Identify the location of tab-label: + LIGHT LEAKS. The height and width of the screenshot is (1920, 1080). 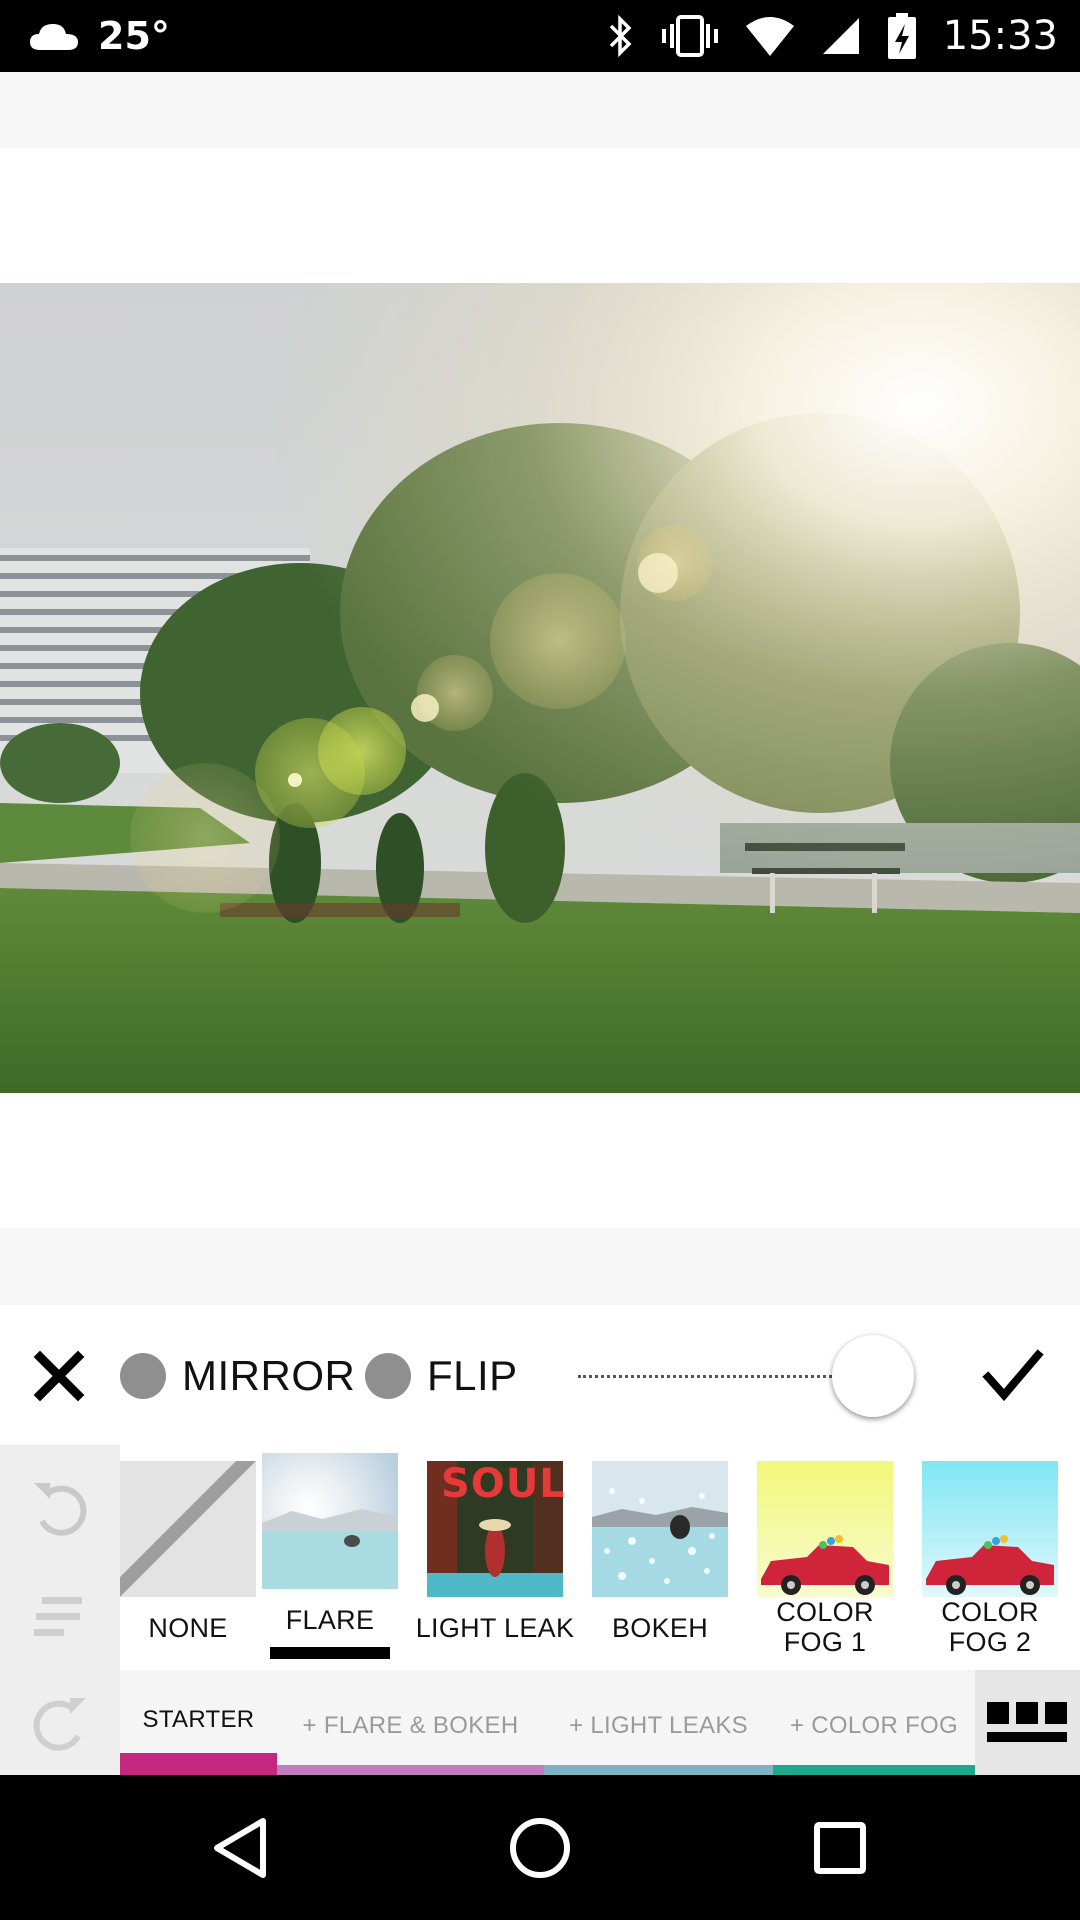
(658, 1725).